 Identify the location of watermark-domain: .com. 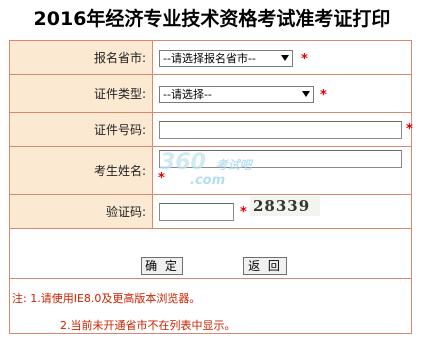
(208, 180).